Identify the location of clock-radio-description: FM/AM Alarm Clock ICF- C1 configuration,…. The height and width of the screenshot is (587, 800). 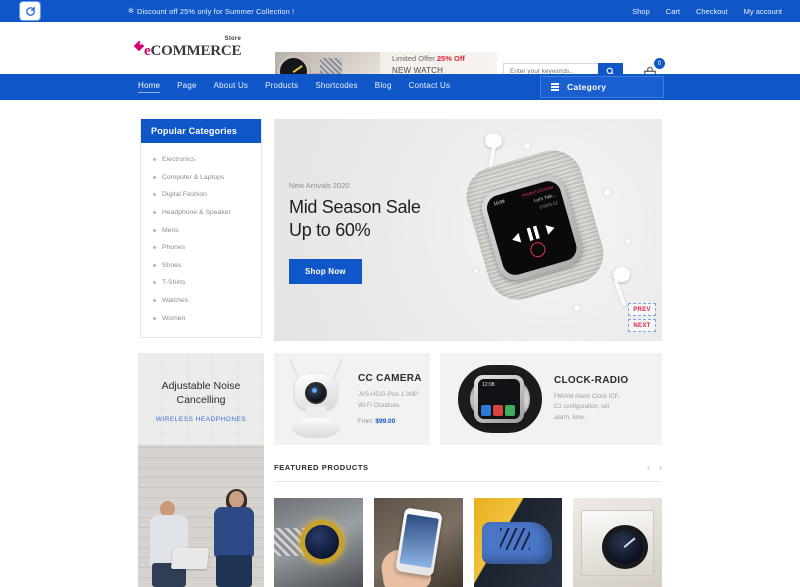
(591, 408).